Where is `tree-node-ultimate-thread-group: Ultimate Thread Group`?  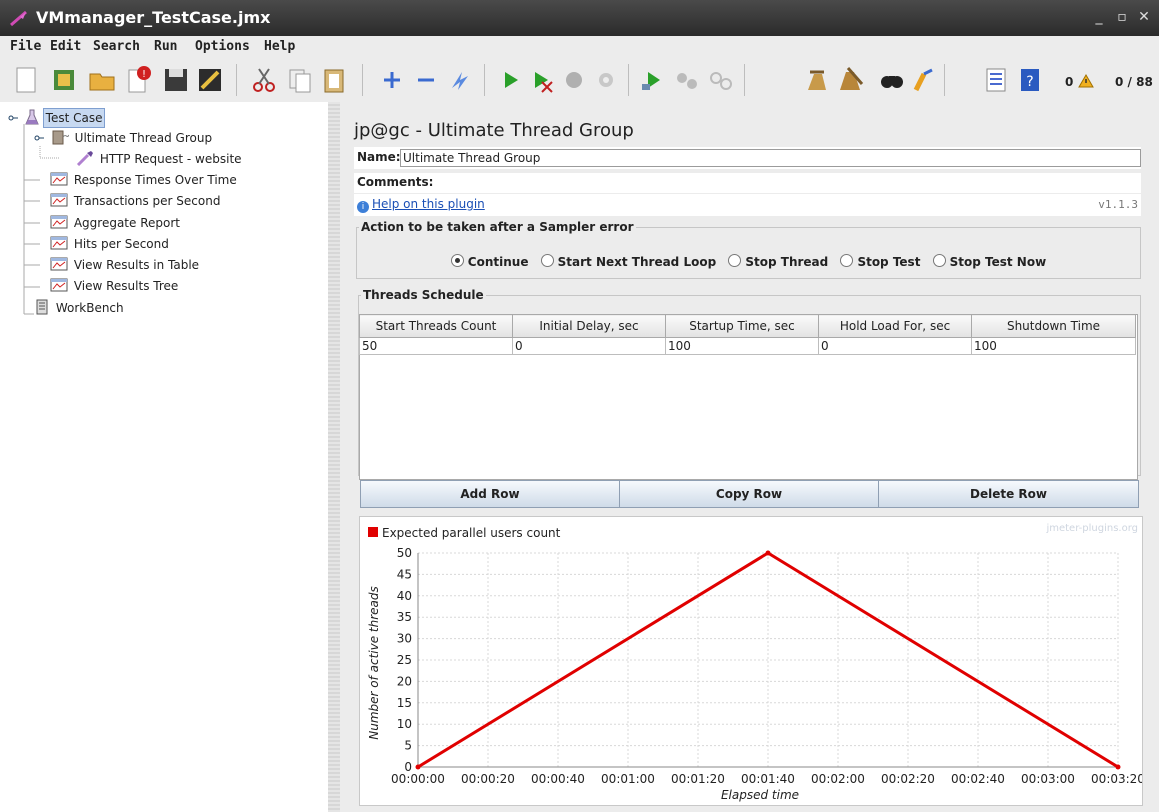 tree-node-ultimate-thread-group: Ultimate Thread Group is located at coordinates (124, 138).